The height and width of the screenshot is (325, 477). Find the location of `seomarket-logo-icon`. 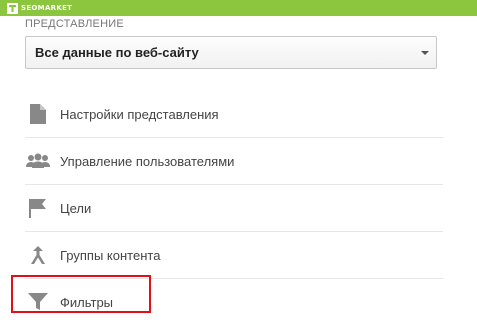

seomarket-logo-icon is located at coordinates (12, 8).